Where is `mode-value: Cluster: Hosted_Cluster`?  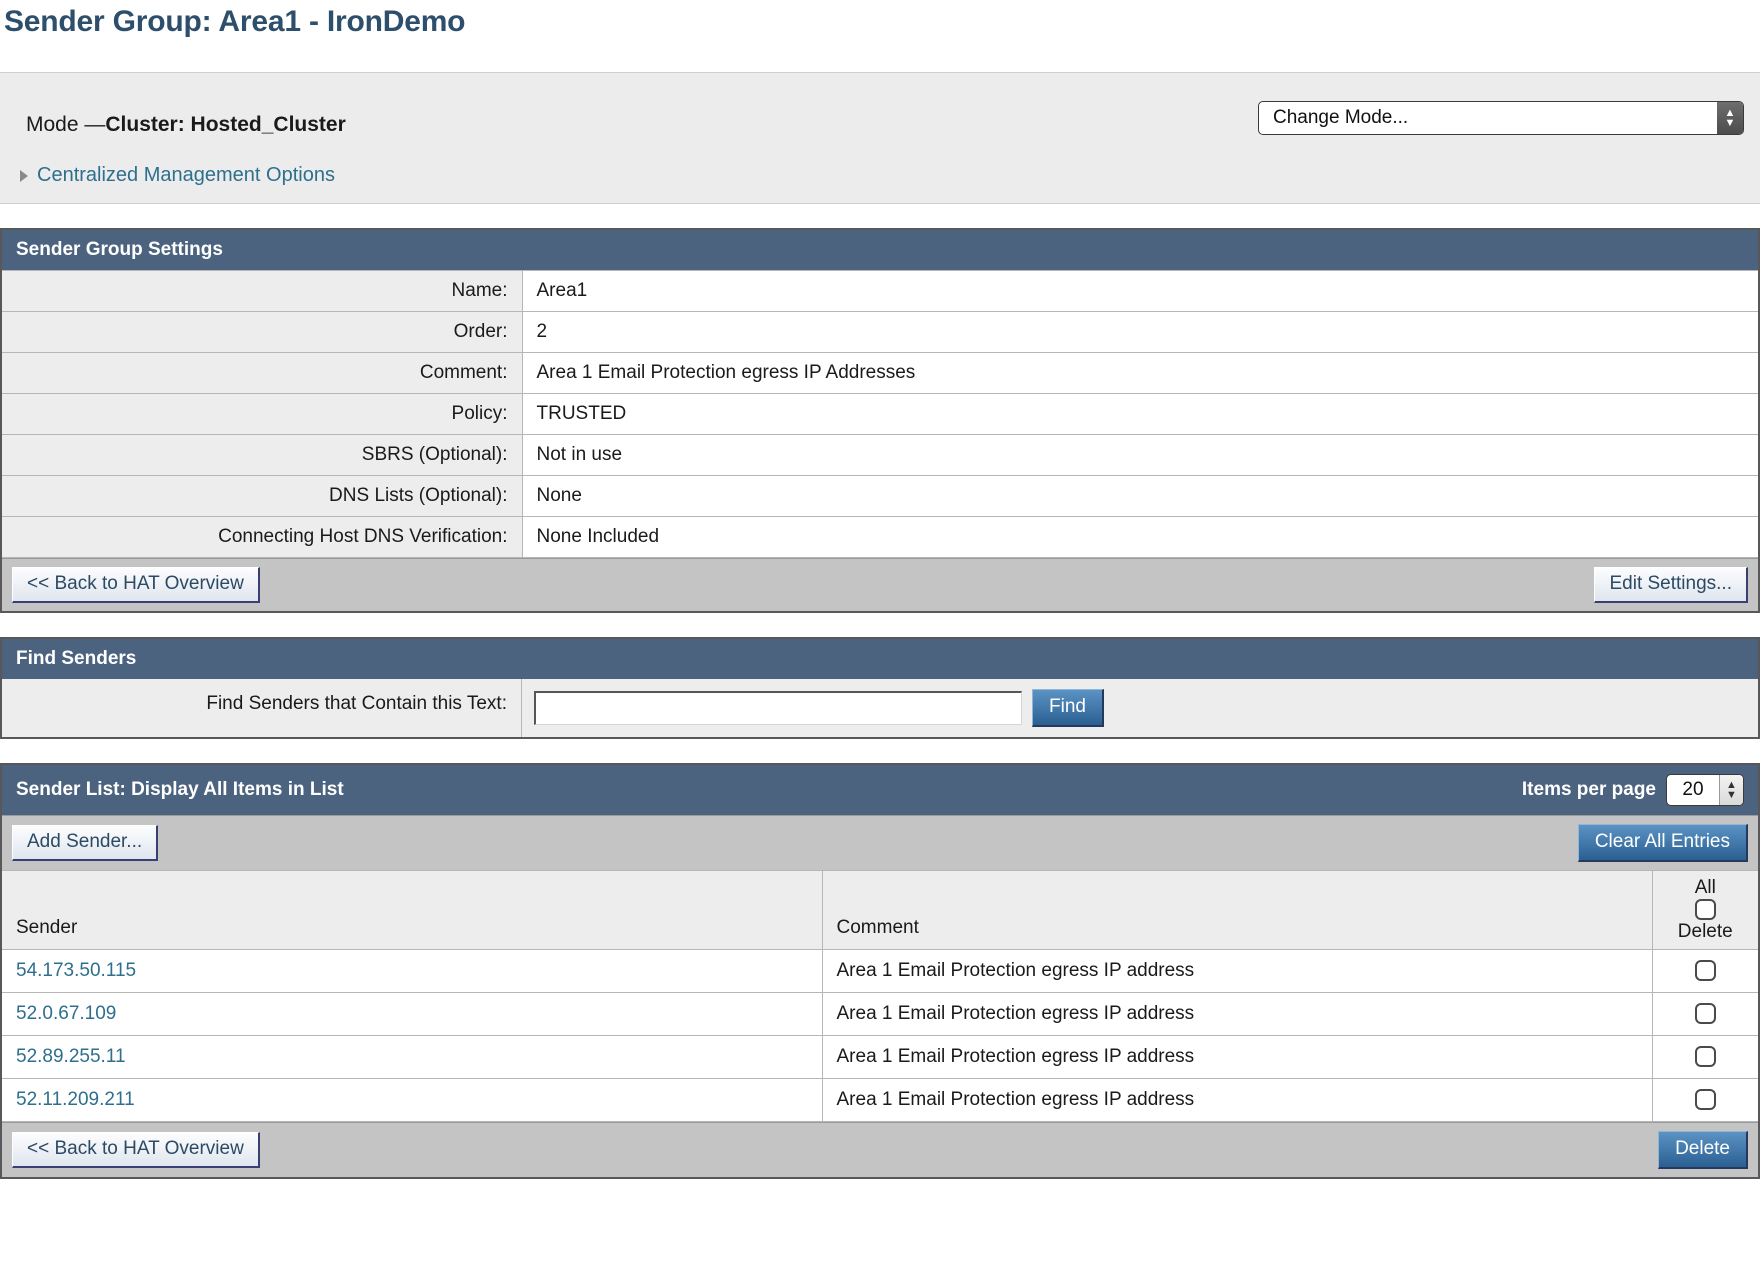
mode-value: Cluster: Hosted_Cluster is located at coordinates (225, 124).